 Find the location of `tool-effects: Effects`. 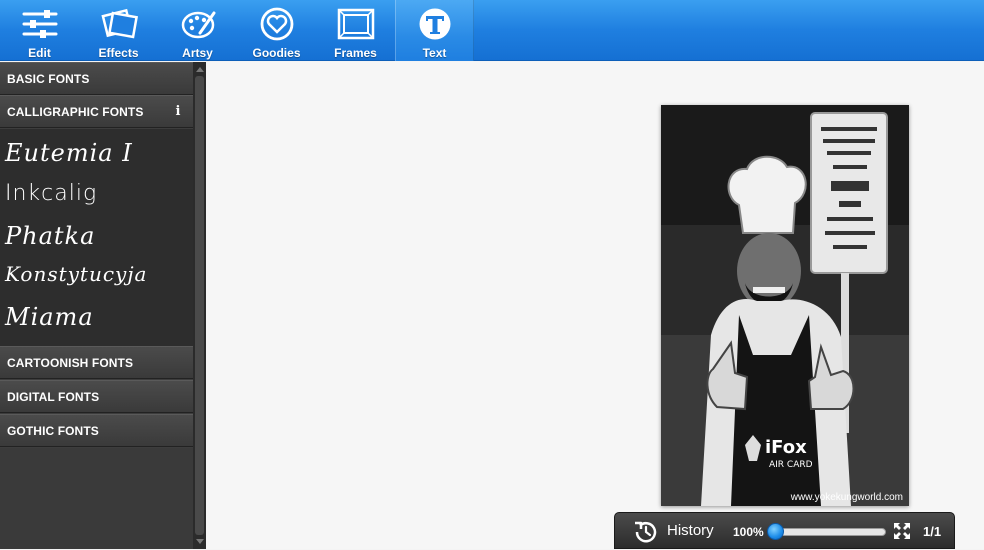

tool-effects: Effects is located at coordinates (118, 30).